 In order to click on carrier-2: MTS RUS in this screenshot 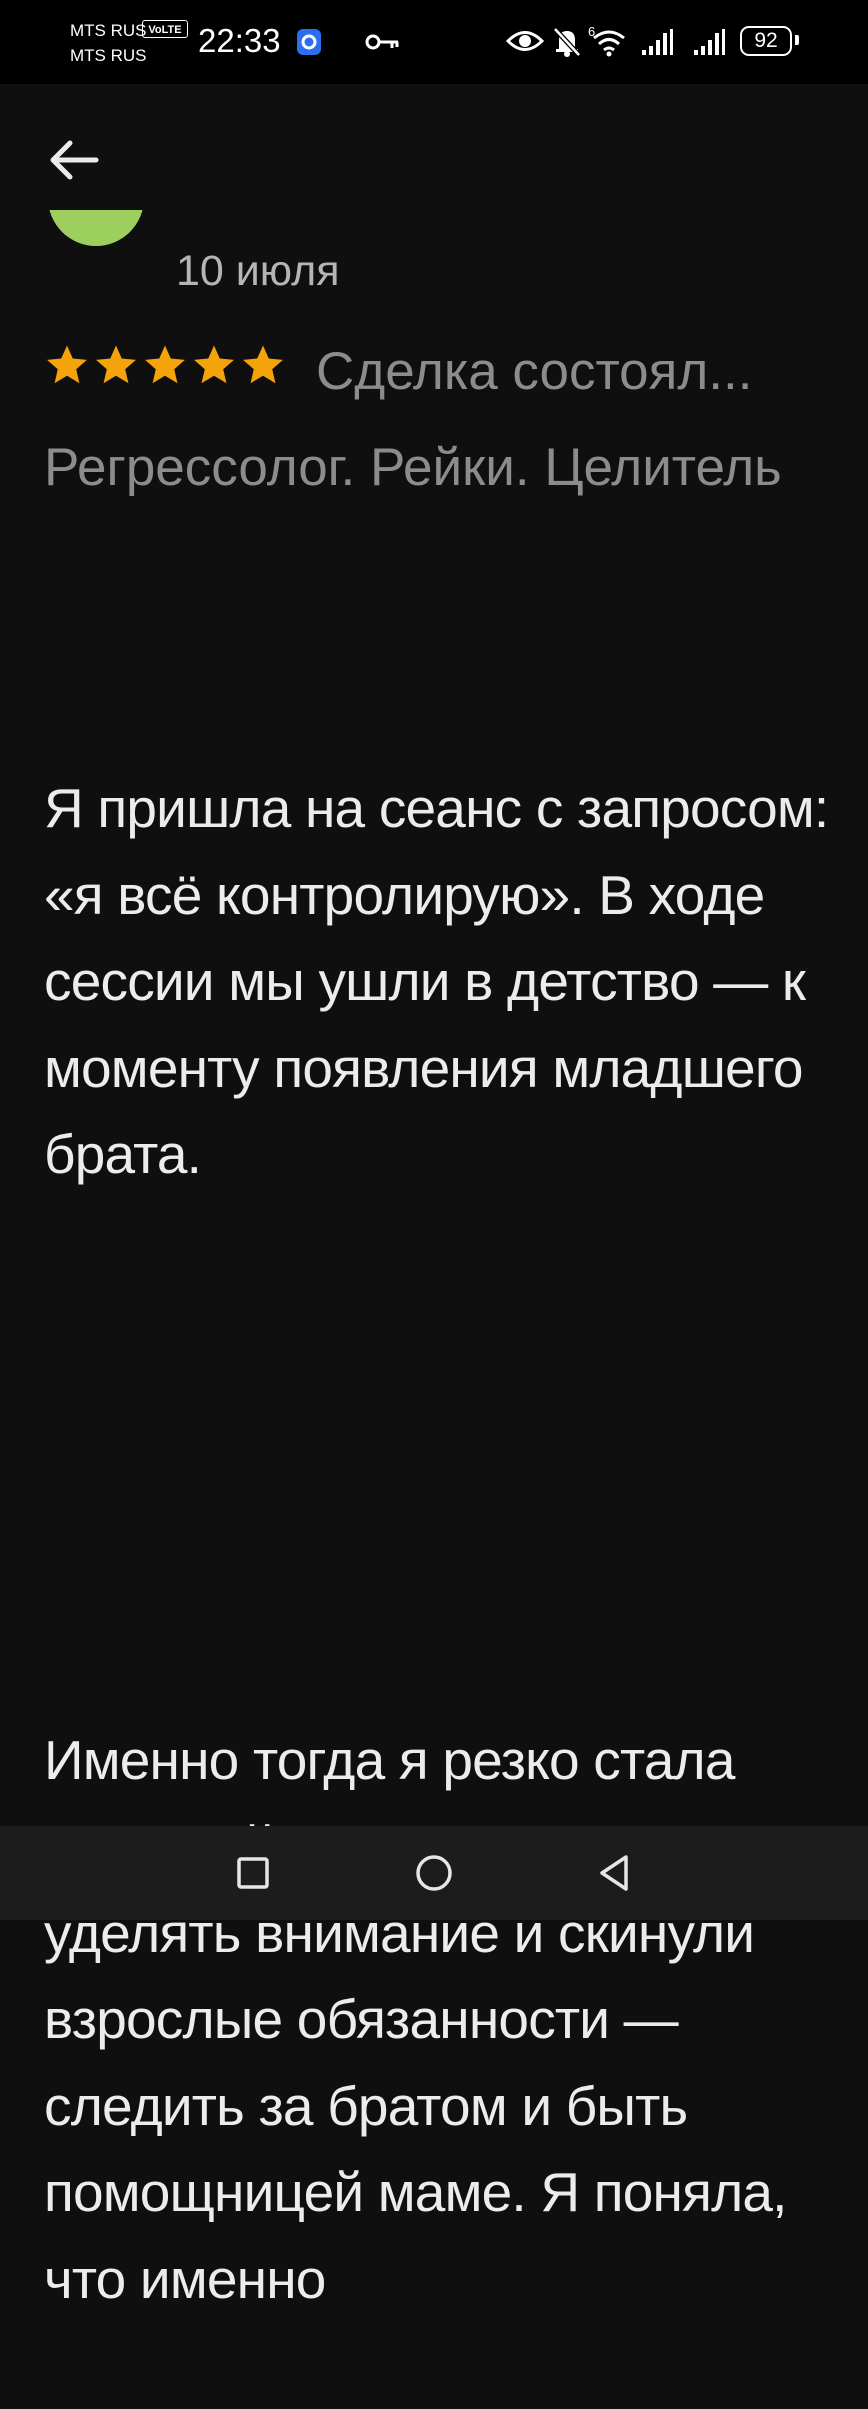, I will do `click(108, 55)`.